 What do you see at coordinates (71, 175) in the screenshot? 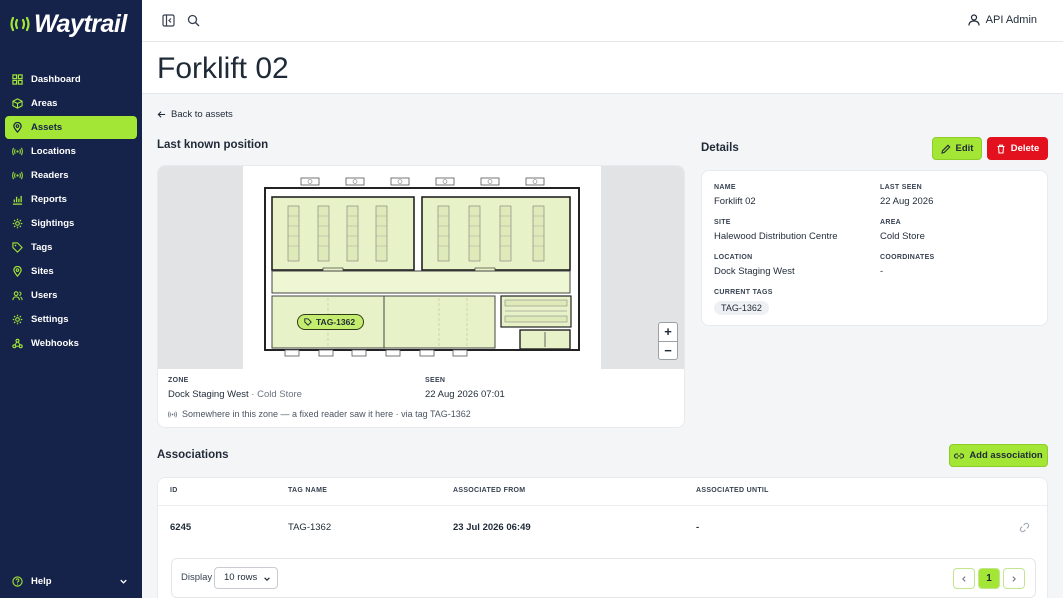
I see `sidebar-item-readers: Readers` at bounding box center [71, 175].